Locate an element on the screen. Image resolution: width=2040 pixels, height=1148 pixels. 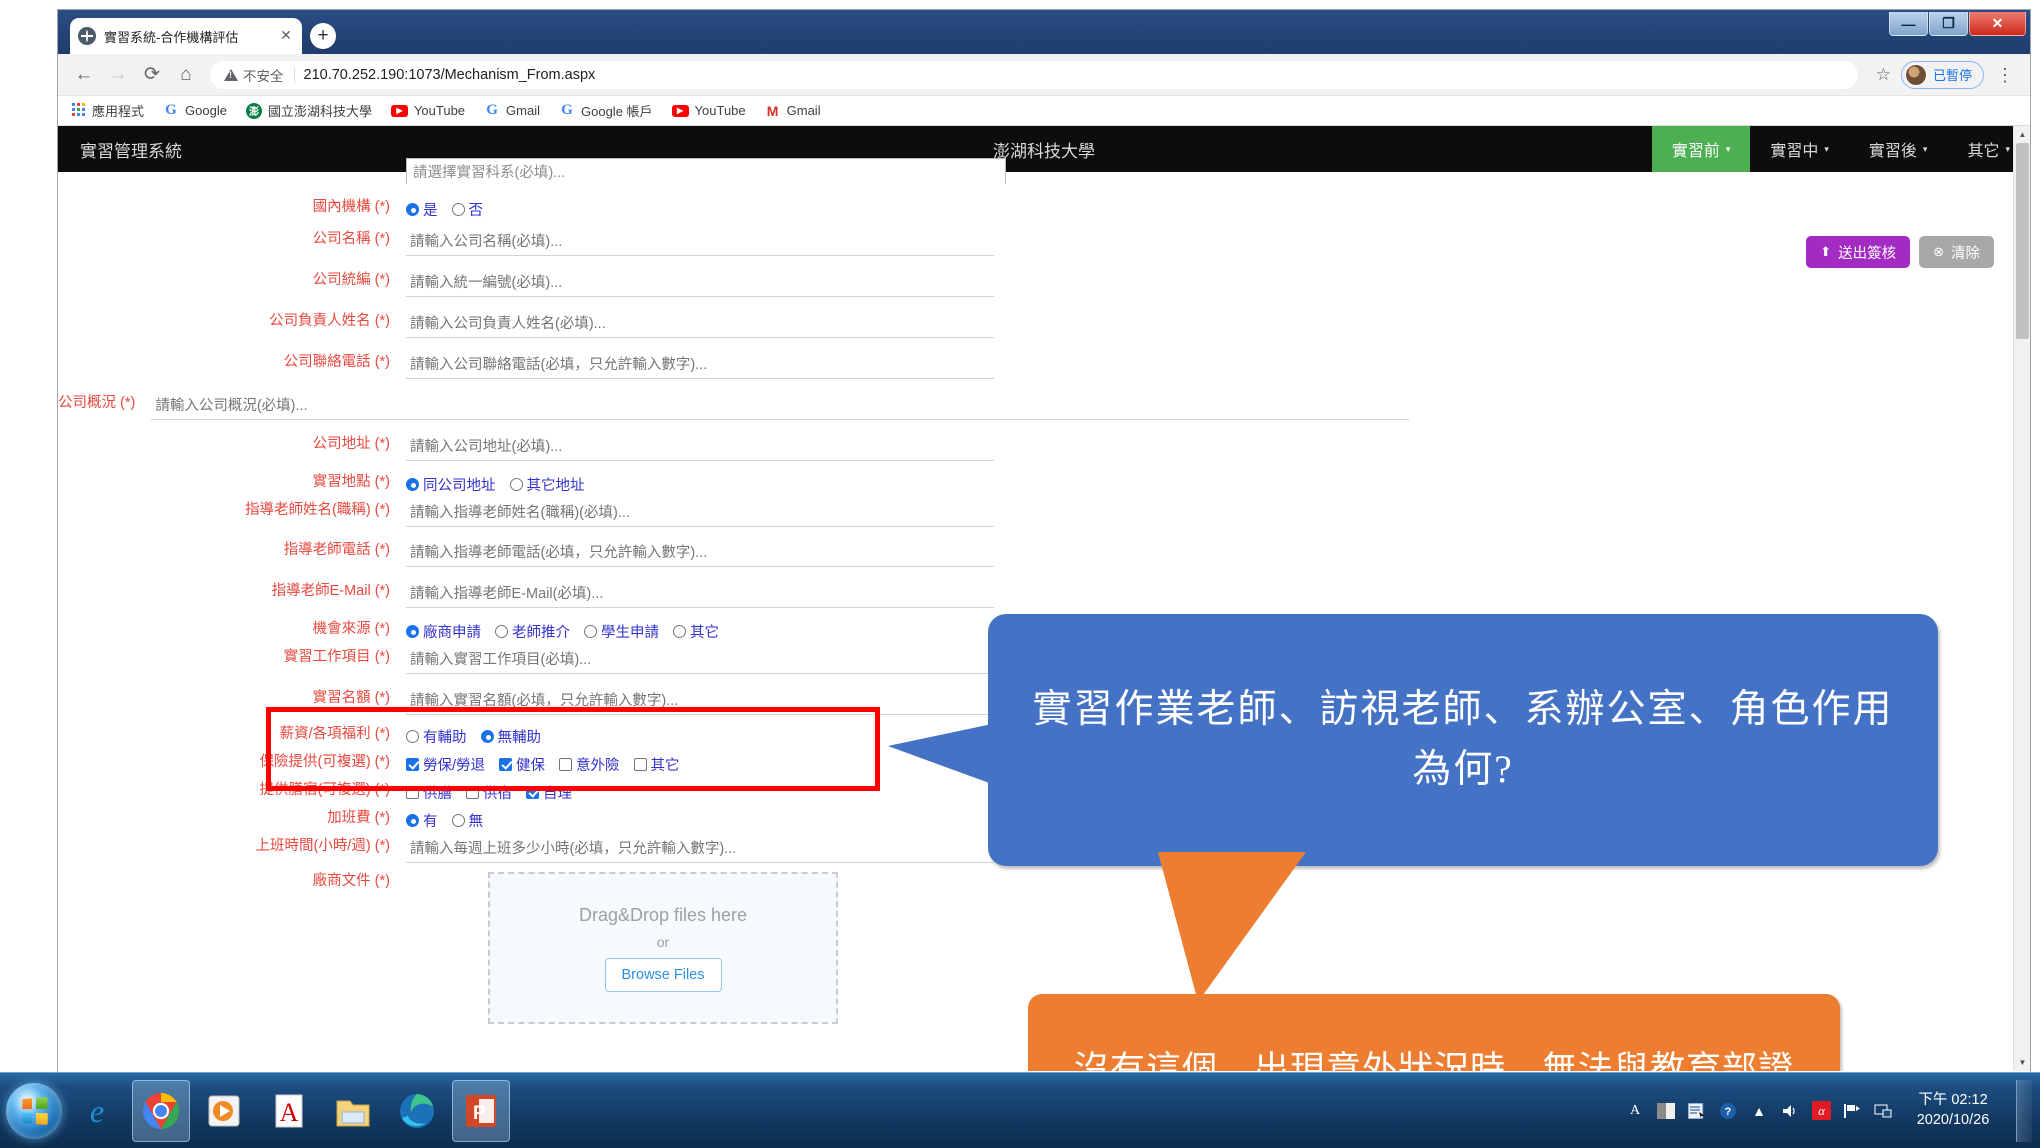
close-window-button: ✕ is located at coordinates (1997, 24).